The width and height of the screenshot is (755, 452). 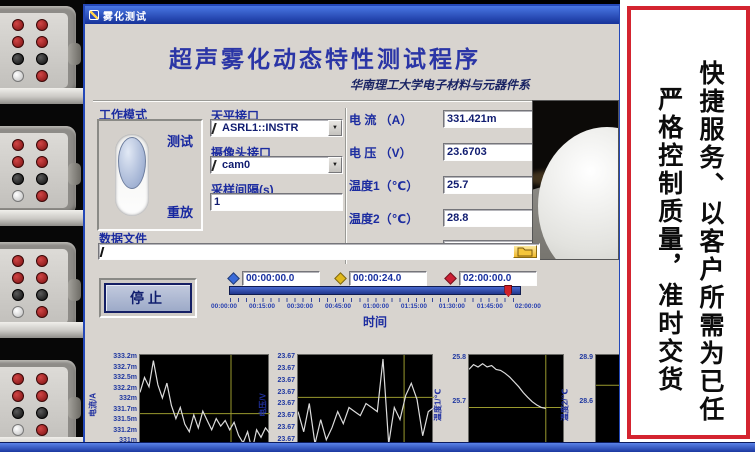 I want to click on instrument-rack-photo, so click(x=42, y=226).